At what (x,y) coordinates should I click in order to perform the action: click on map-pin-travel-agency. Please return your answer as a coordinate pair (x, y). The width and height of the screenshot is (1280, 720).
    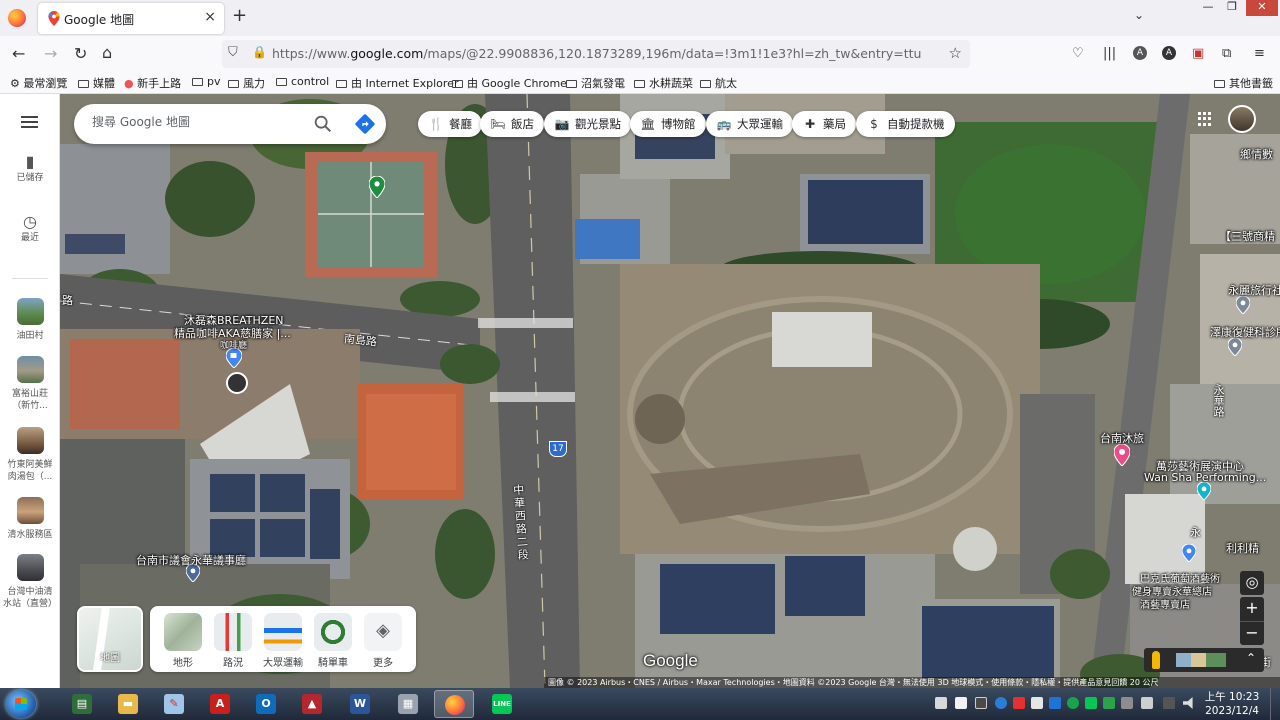
    Looking at the image, I should click on (1243, 305).